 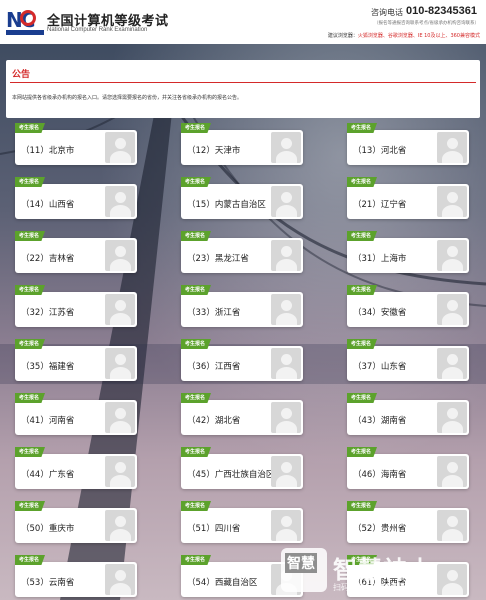 I want to click on province-card: 考生报名 （31）上海市, so click(x=408, y=252).